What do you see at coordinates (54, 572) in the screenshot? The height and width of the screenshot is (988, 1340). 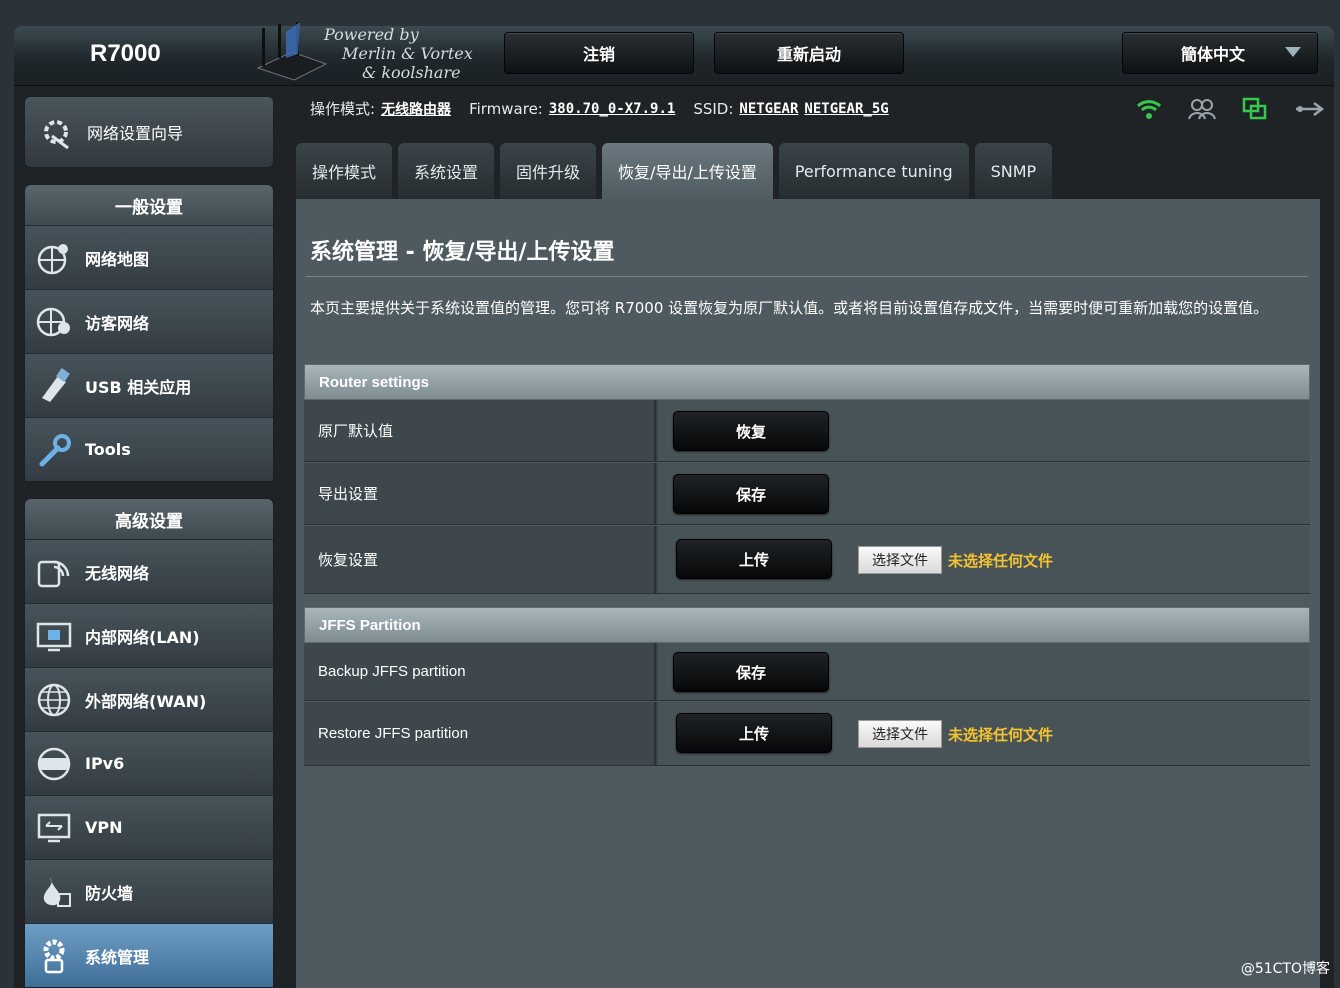 I see `wireless-icon` at bounding box center [54, 572].